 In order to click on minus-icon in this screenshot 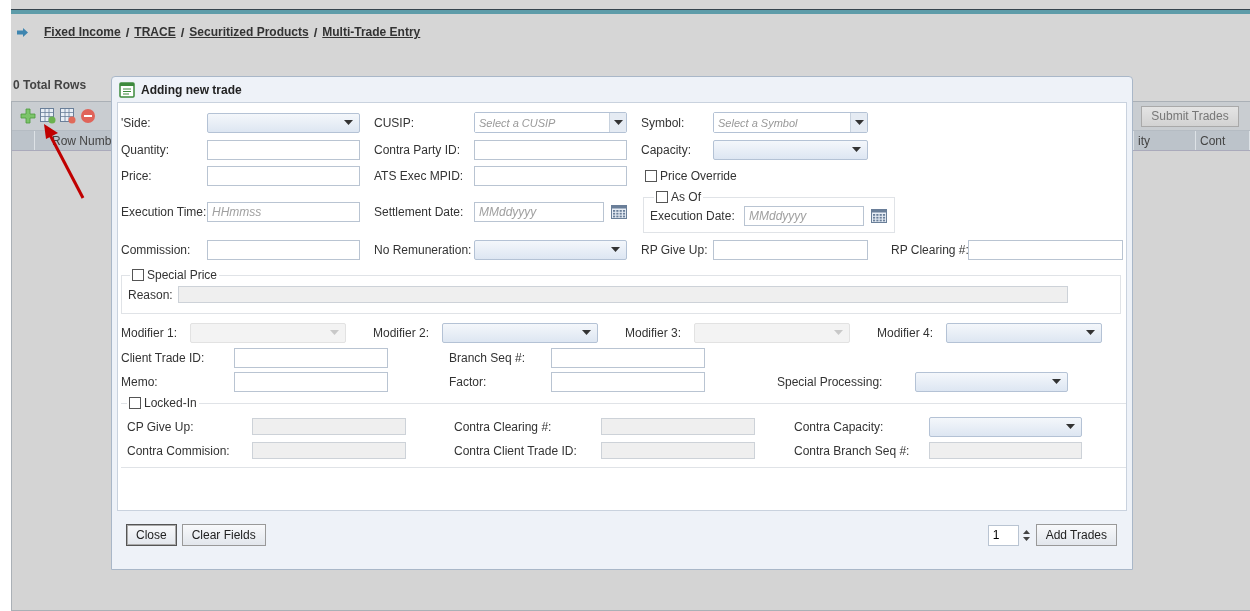, I will do `click(88, 116)`.